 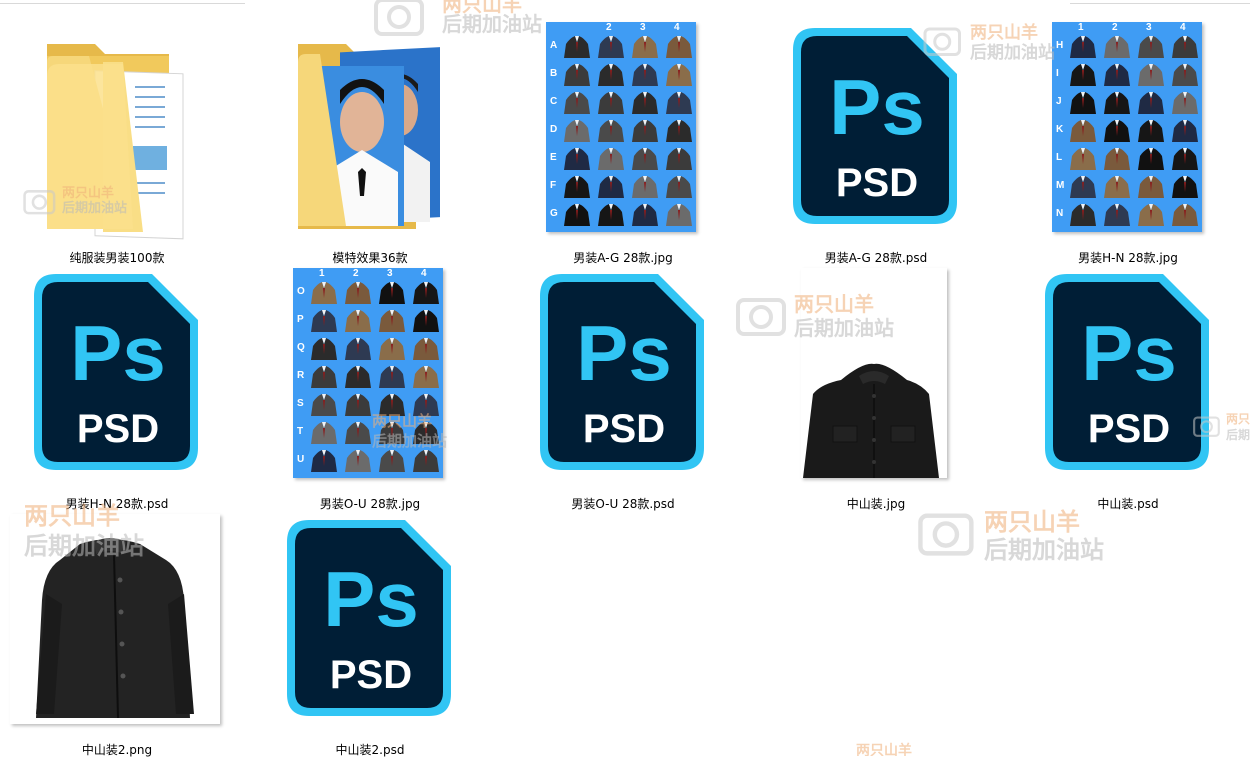 What do you see at coordinates (300, 403) in the screenshot?
I see `sheet-row-label: S` at bounding box center [300, 403].